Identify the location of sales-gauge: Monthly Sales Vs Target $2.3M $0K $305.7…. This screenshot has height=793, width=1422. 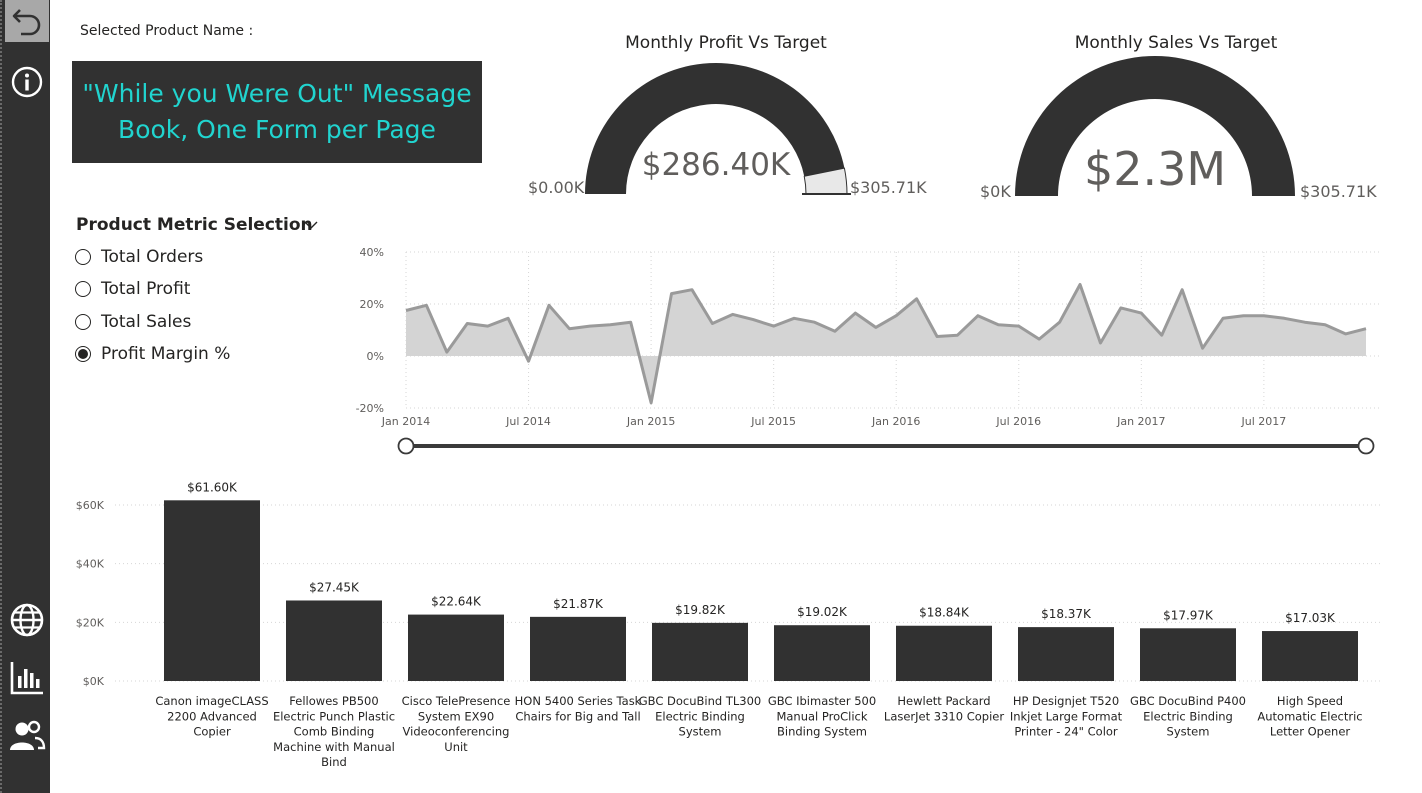
(1180, 120).